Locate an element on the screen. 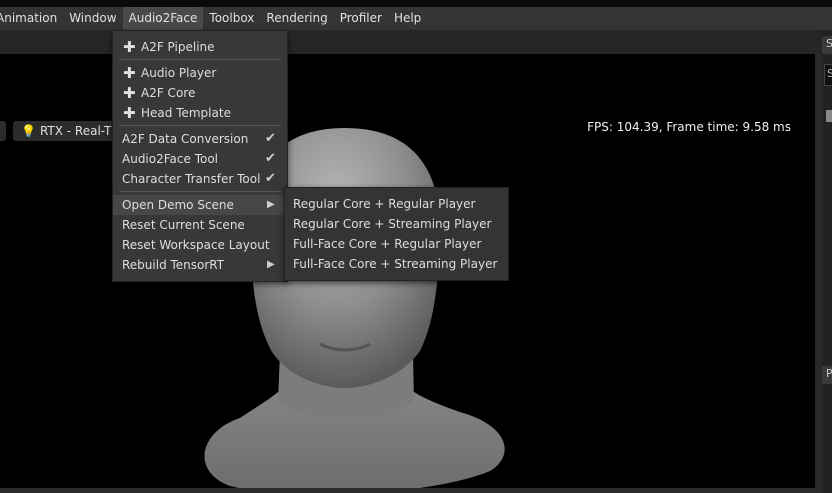 This screenshot has height=493, width=832. menu-item-label: A2F Core is located at coordinates (168, 93).